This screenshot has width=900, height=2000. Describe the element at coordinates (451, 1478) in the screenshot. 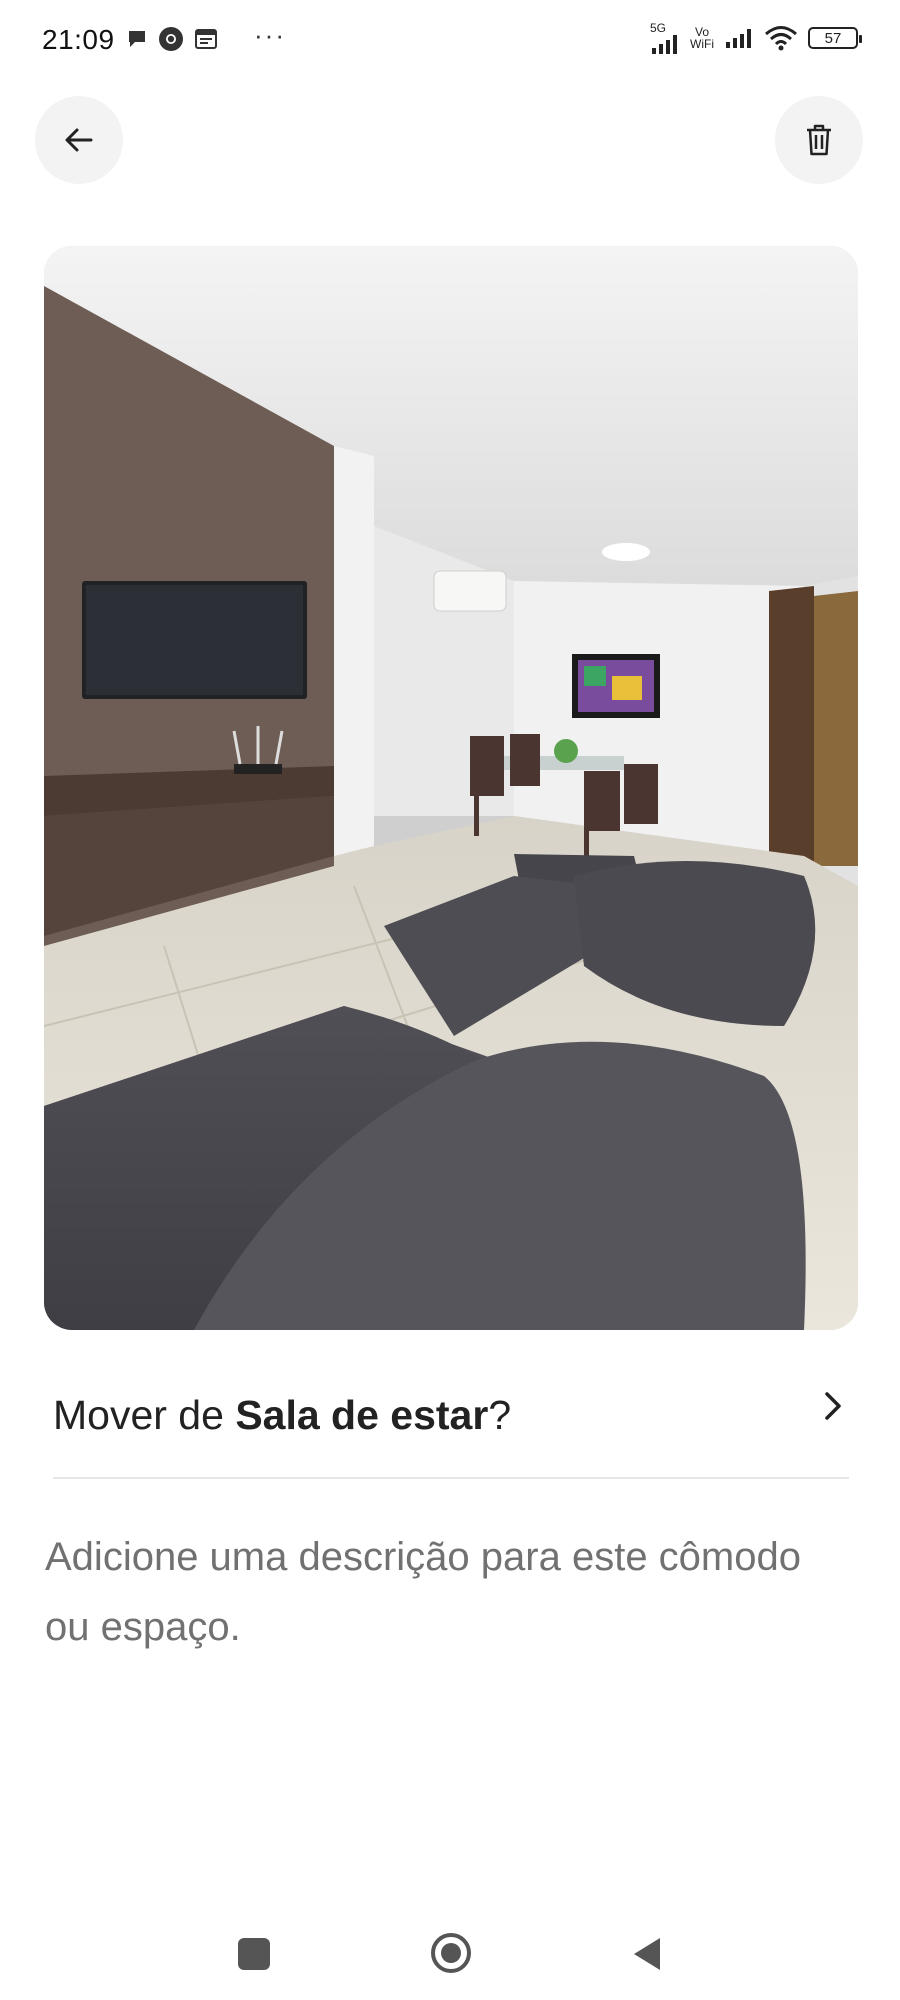

I see `divider` at that location.